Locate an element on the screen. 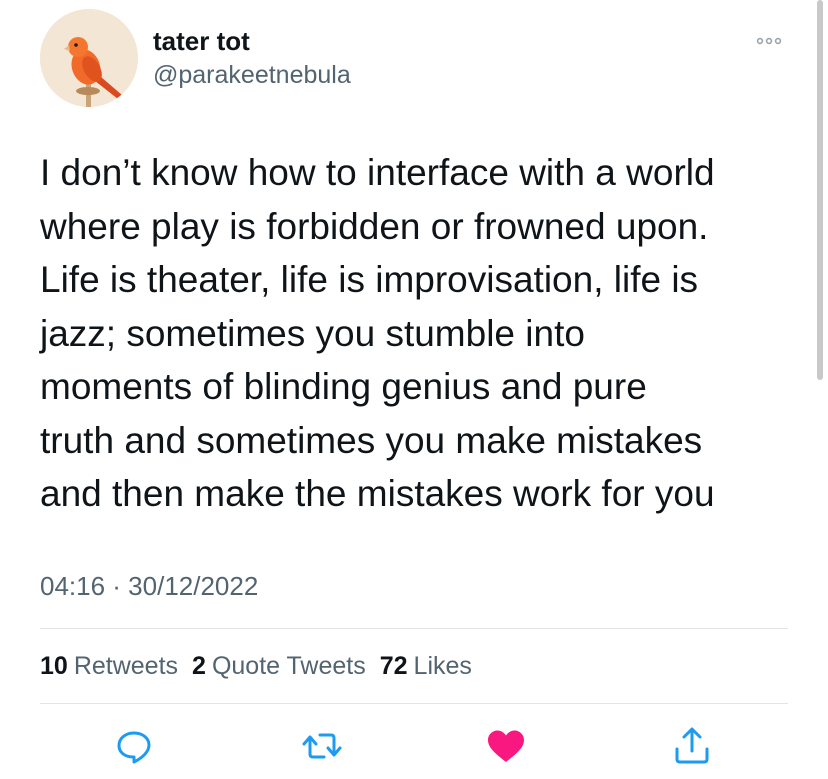  retweet-button is located at coordinates (322, 746).